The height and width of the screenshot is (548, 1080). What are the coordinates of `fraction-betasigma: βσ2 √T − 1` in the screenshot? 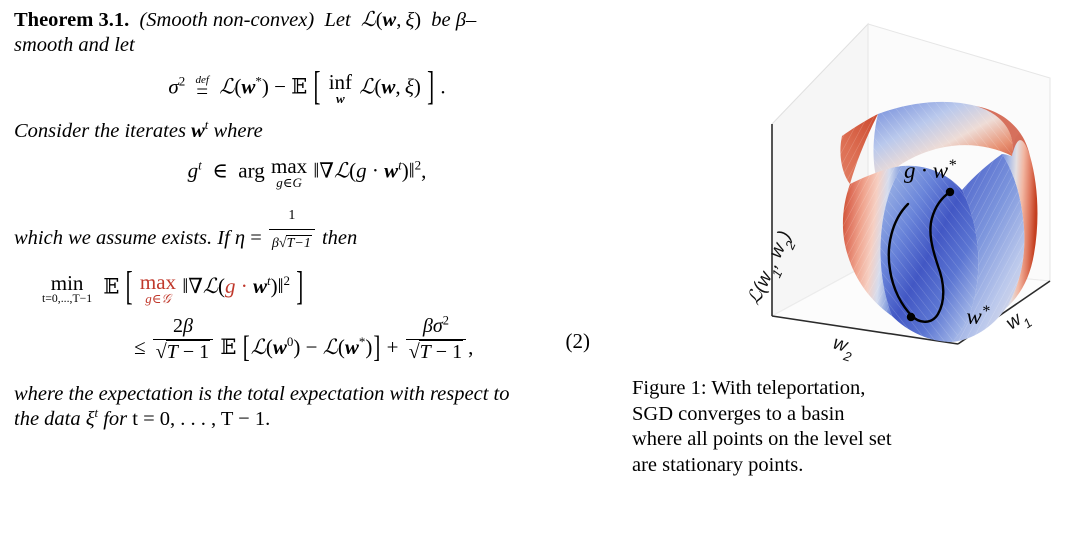 It's located at (436, 339).